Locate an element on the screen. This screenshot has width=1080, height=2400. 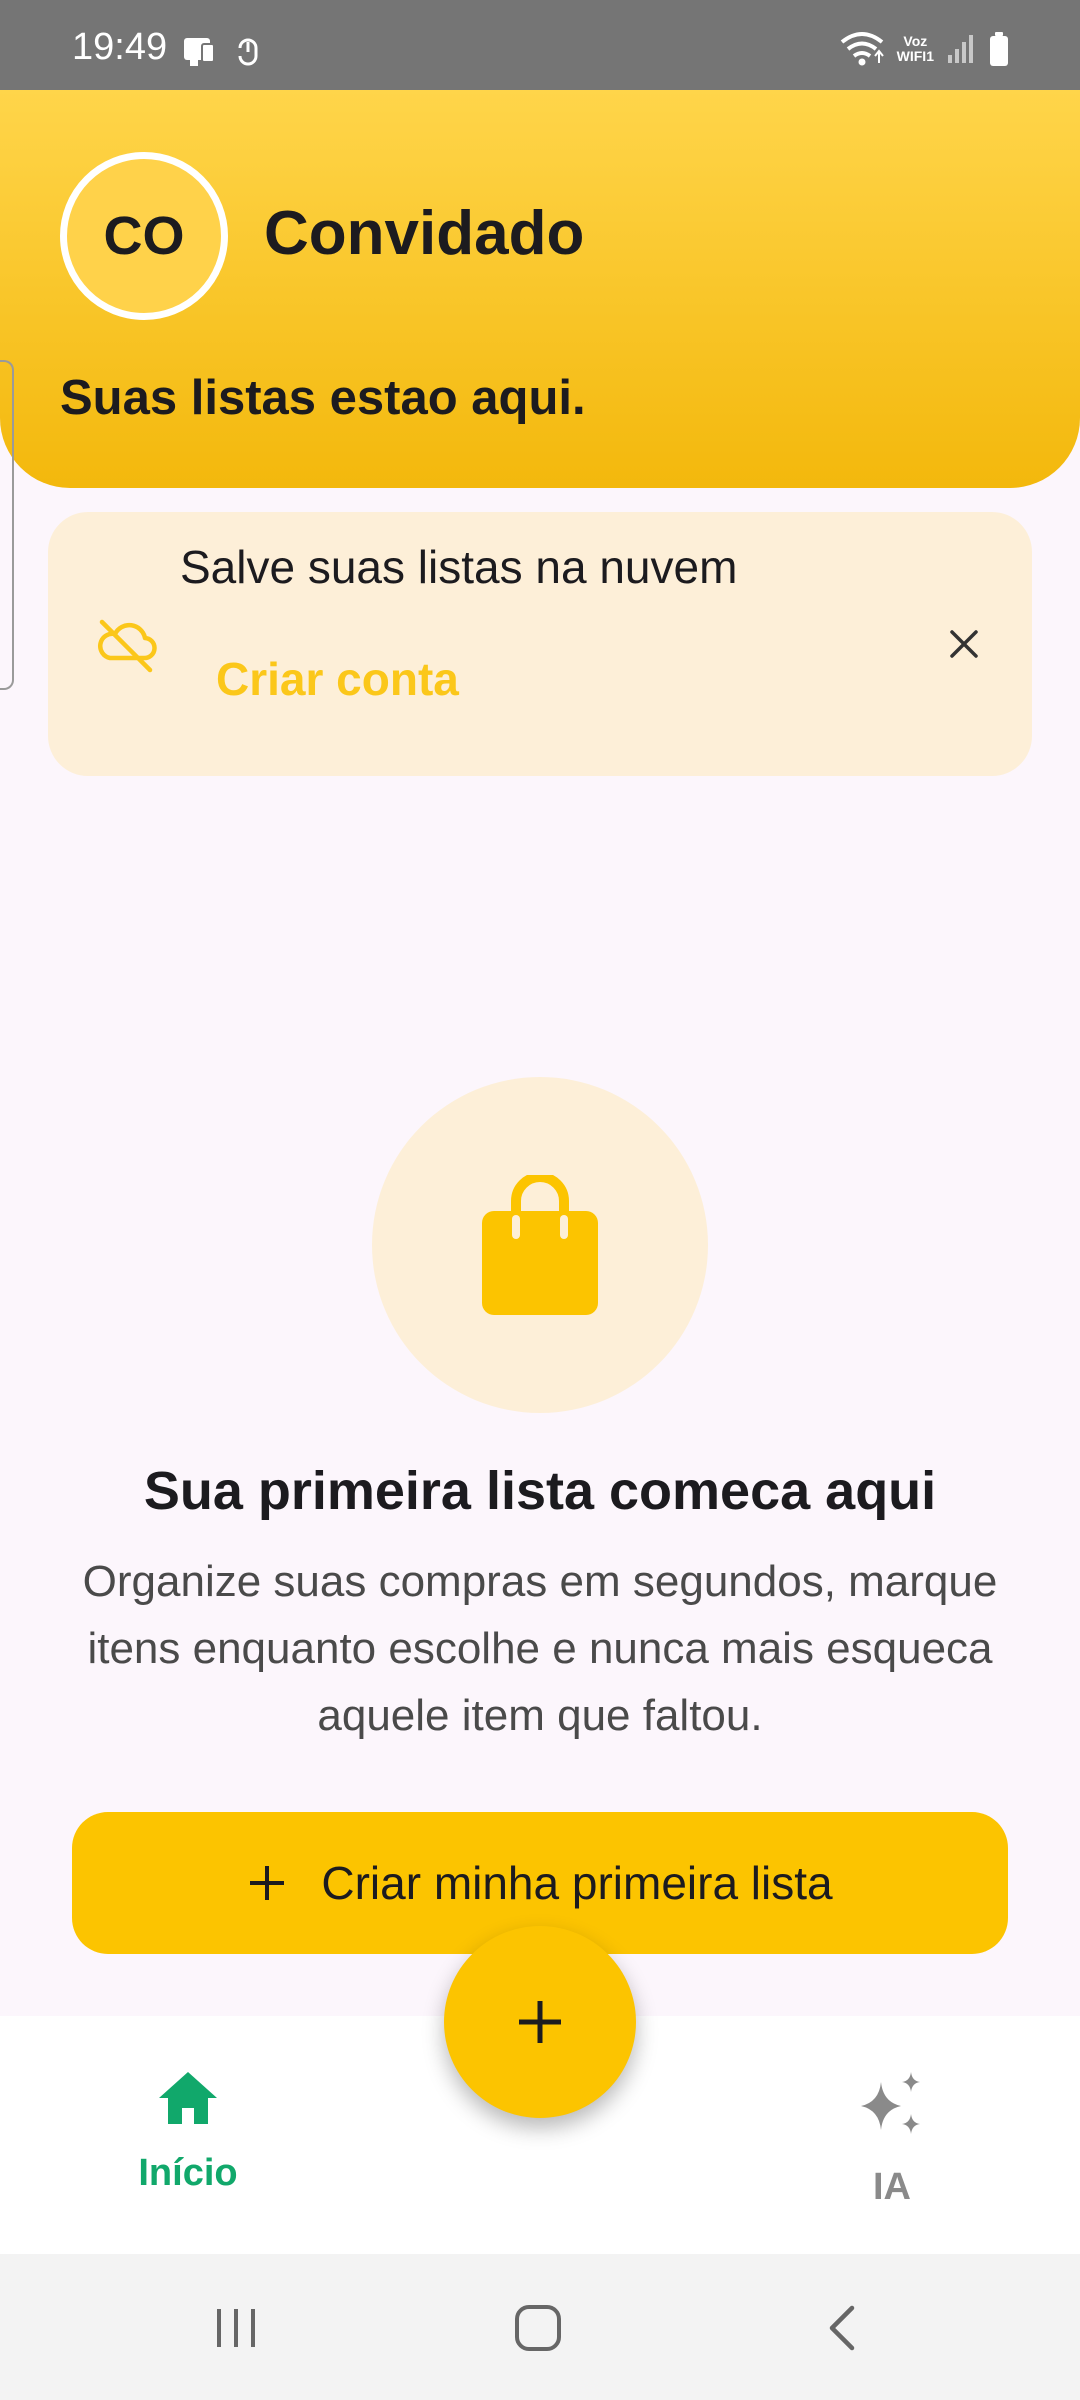
status-time: 19:49 is located at coordinates (120, 47).